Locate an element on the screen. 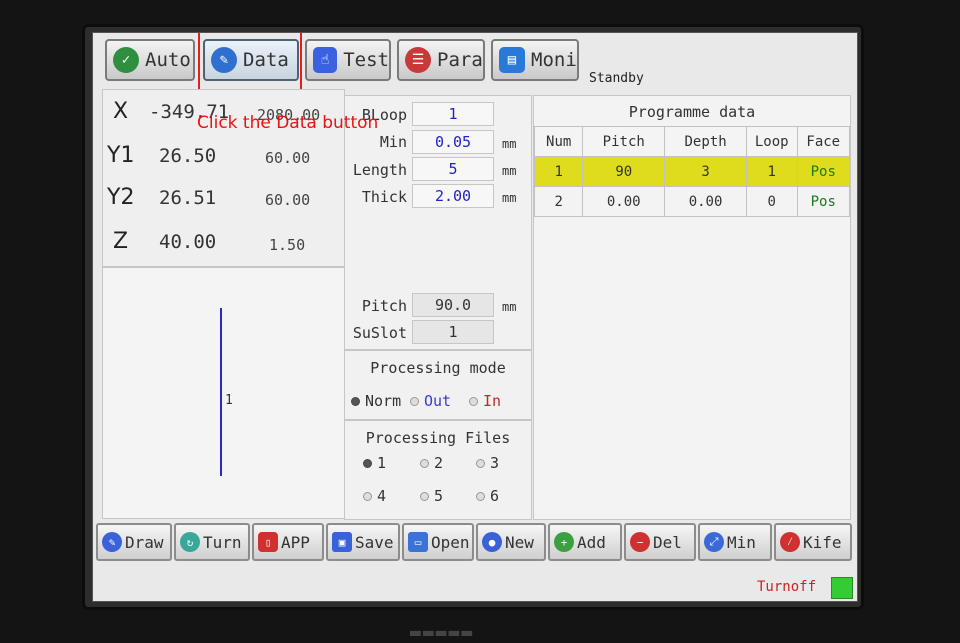 The height and width of the screenshot is (643, 960). axis-y2-value: 26.51 is located at coordinates (188, 198).